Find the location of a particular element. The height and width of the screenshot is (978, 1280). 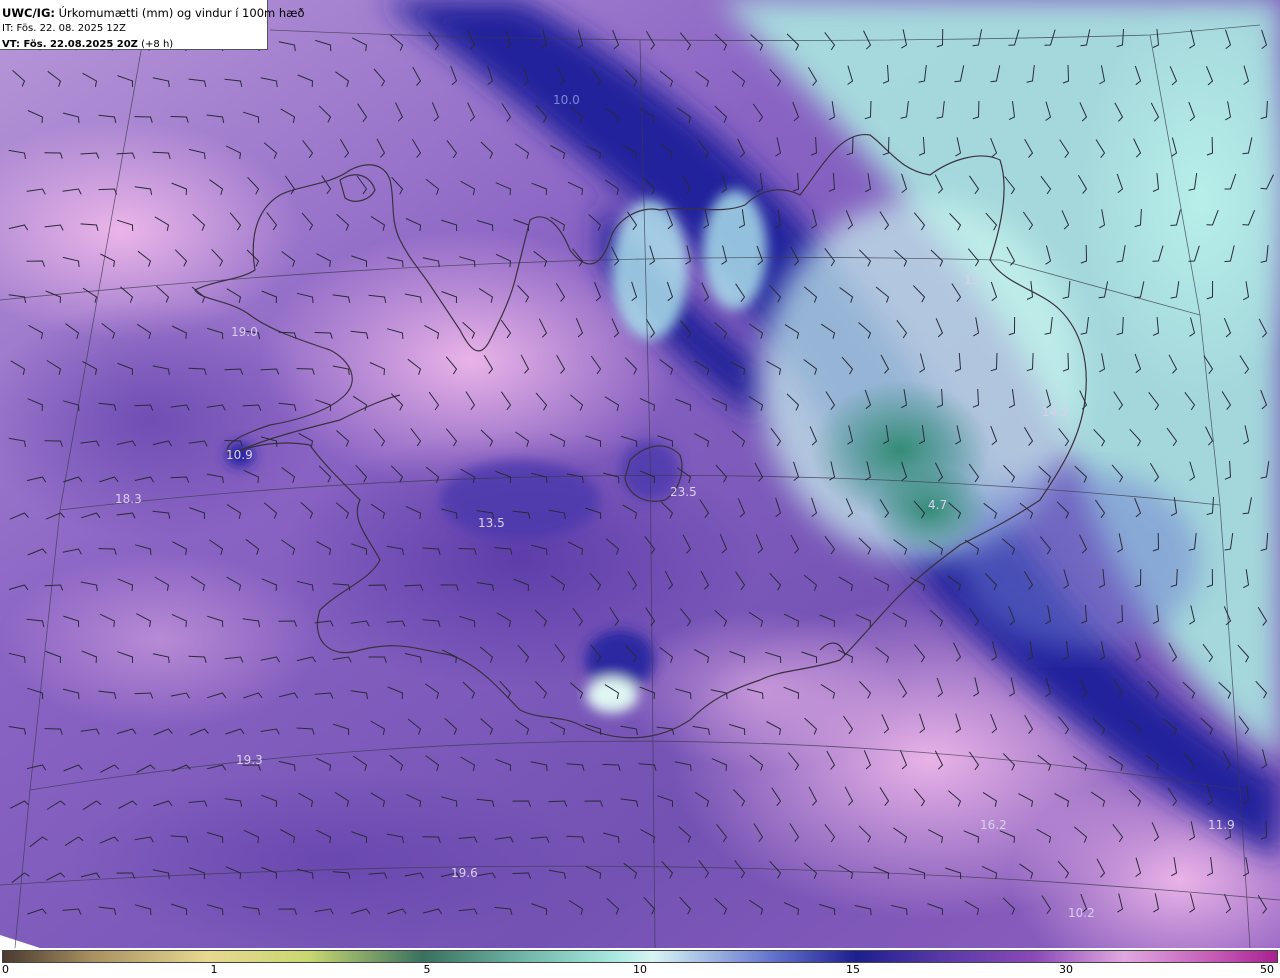

value-label: 15. is located at coordinates (973, 280).